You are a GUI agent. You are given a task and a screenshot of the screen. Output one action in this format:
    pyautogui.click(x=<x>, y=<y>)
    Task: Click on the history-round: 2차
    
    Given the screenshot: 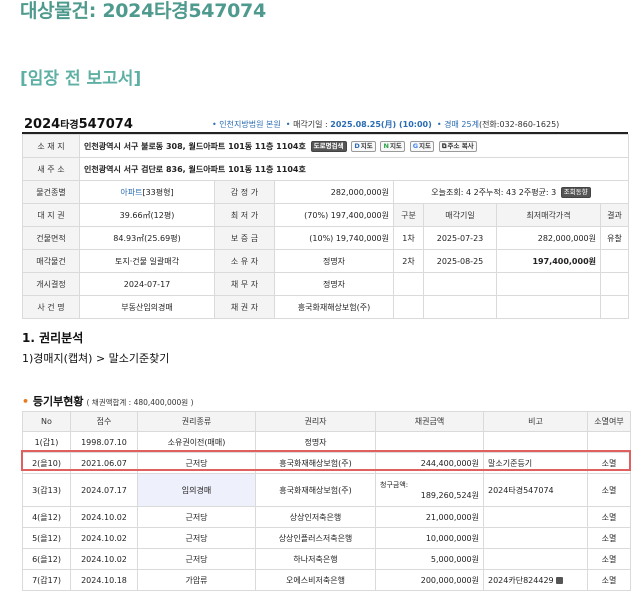 What is the action you would take?
    pyautogui.click(x=408, y=261)
    